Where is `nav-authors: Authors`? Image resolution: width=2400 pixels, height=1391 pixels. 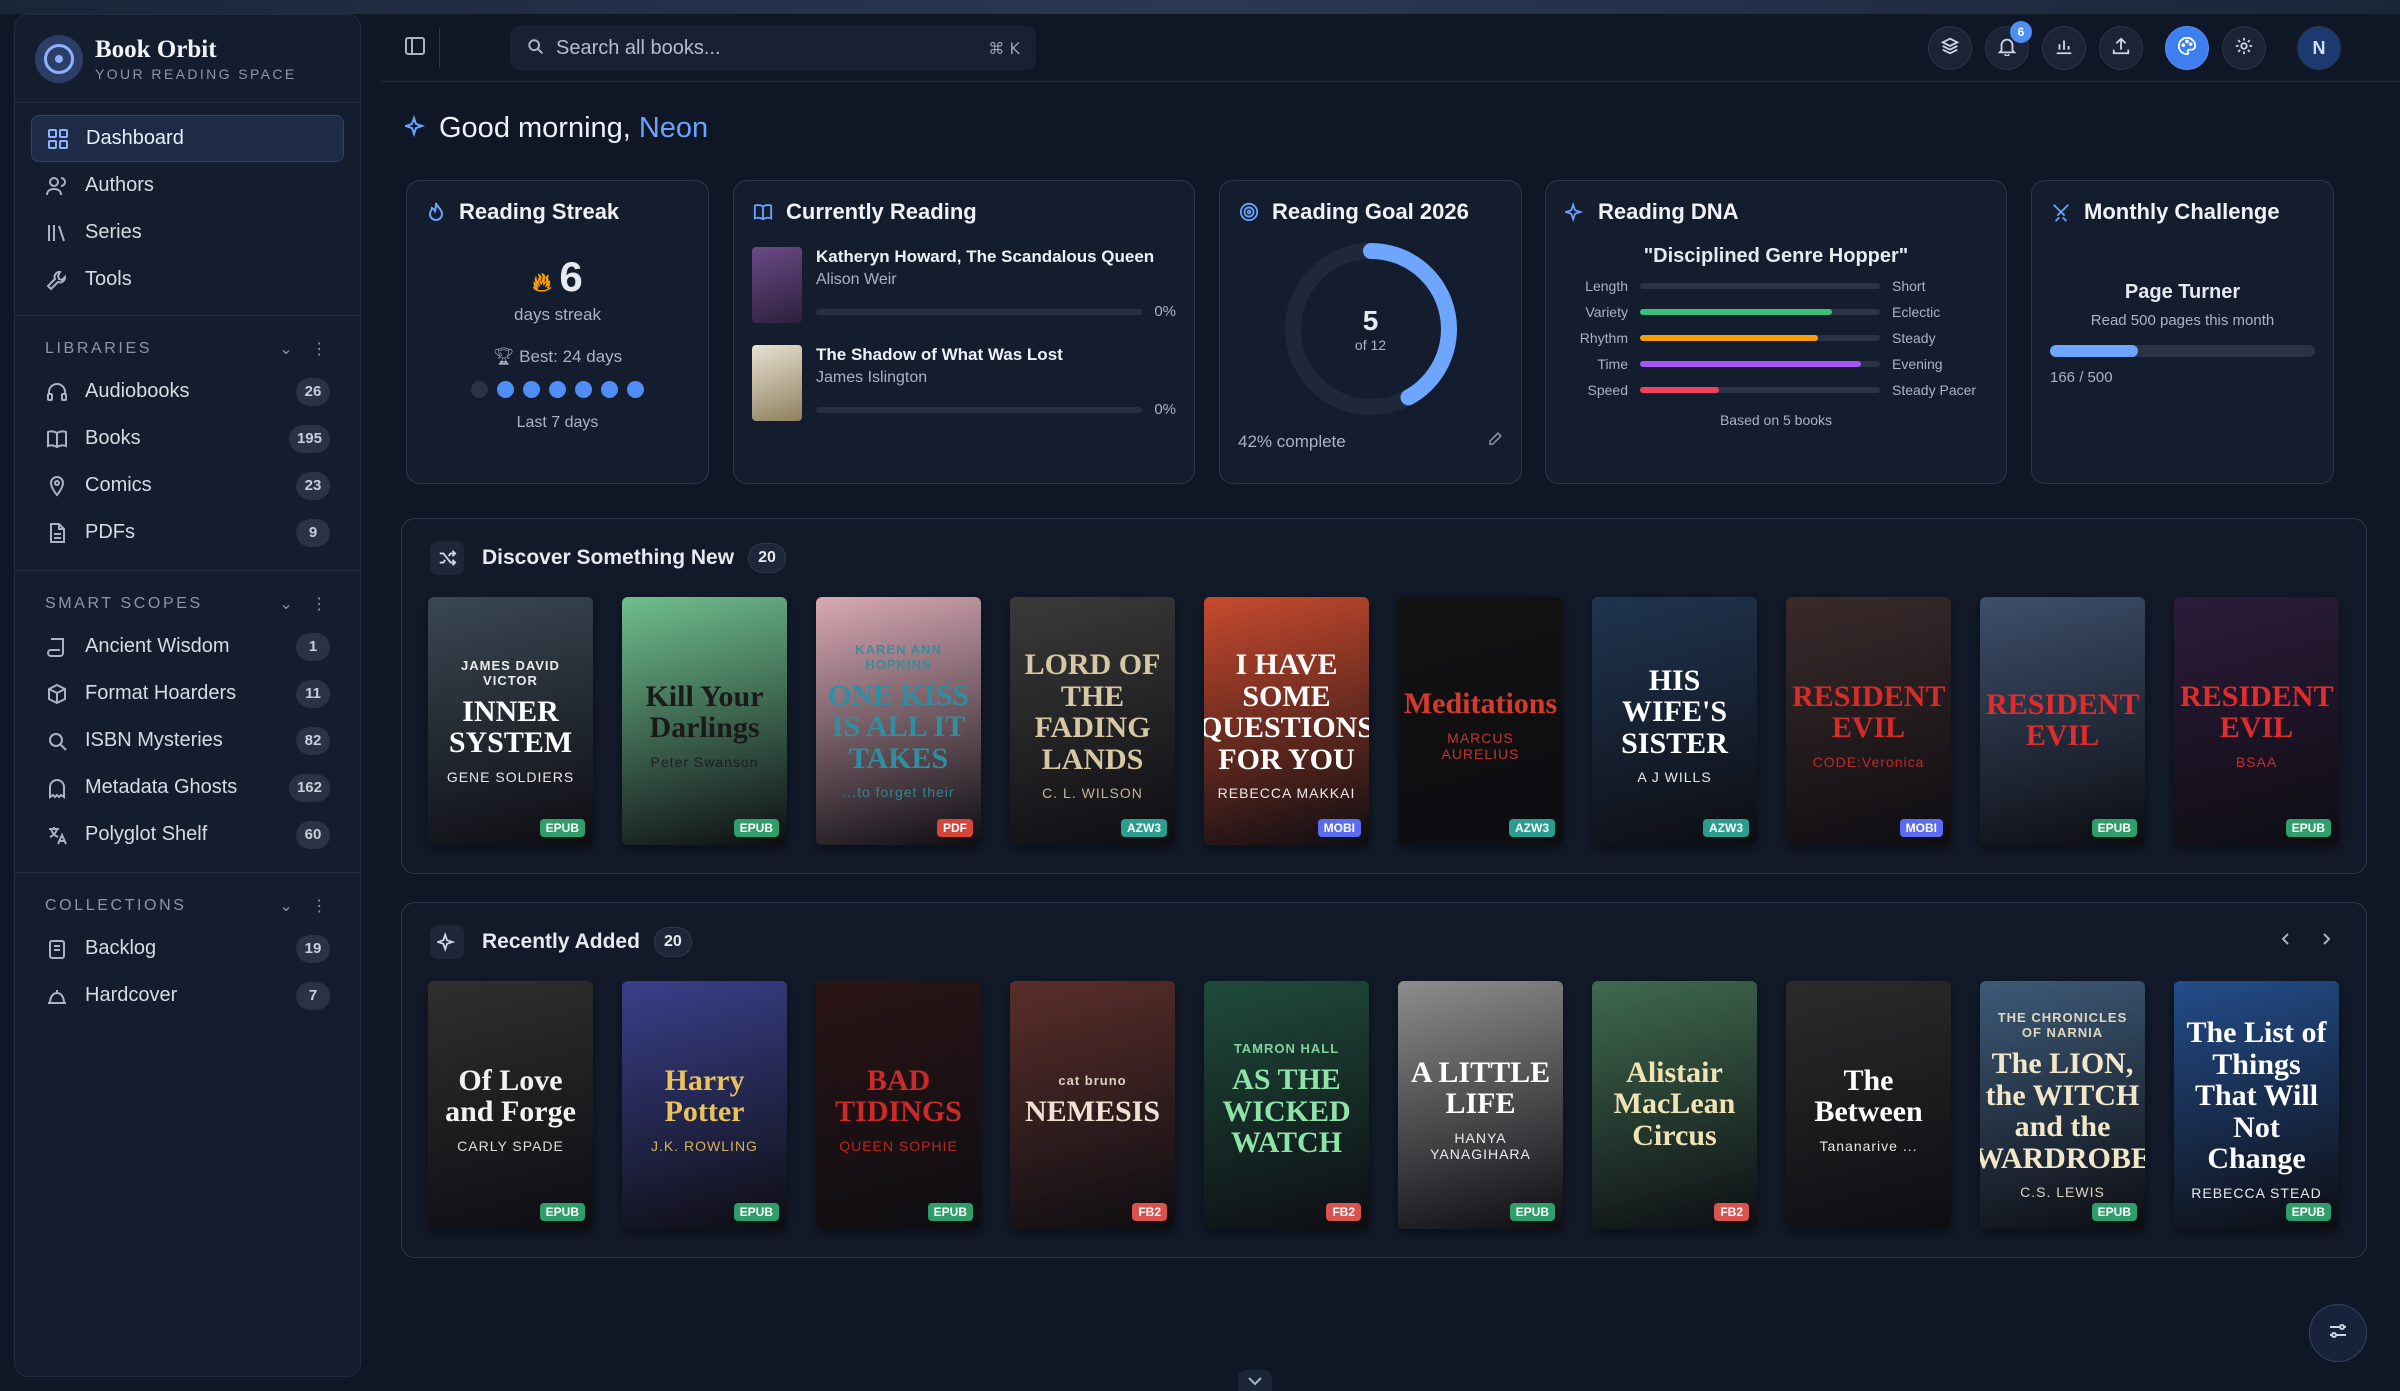
nav-authors: Authors is located at coordinates (187, 185).